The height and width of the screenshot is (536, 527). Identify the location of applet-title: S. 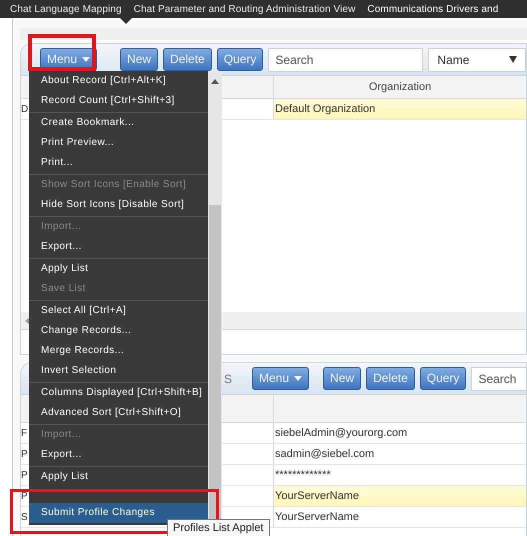
(228, 379).